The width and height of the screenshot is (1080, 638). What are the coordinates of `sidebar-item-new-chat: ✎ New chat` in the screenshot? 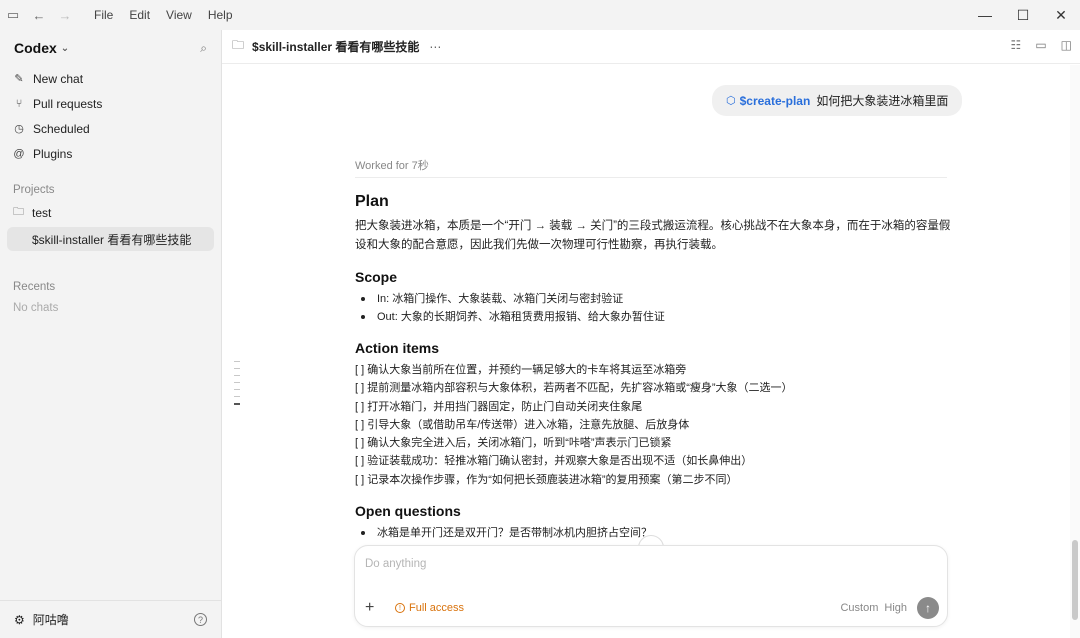 It's located at (110, 78).